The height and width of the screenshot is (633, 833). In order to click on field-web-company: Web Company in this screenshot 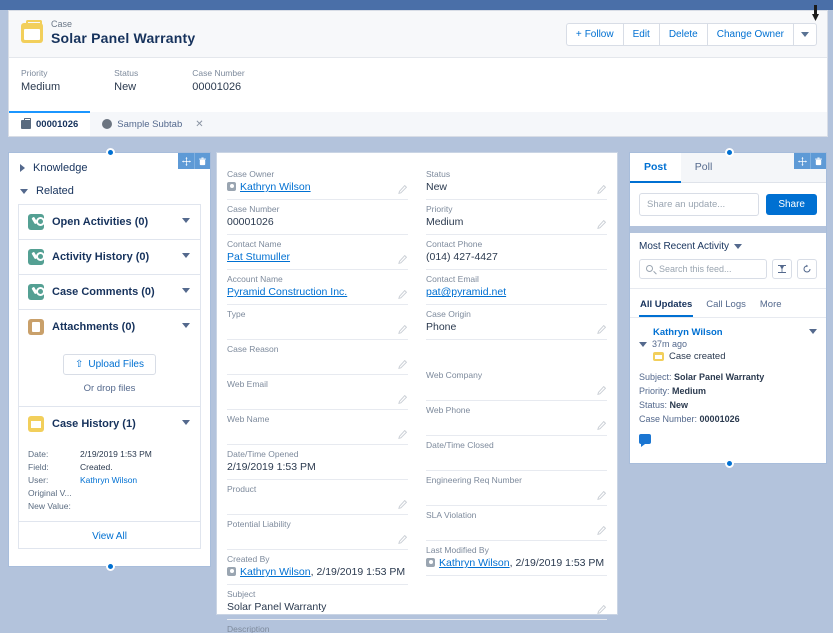, I will do `click(516, 383)`.